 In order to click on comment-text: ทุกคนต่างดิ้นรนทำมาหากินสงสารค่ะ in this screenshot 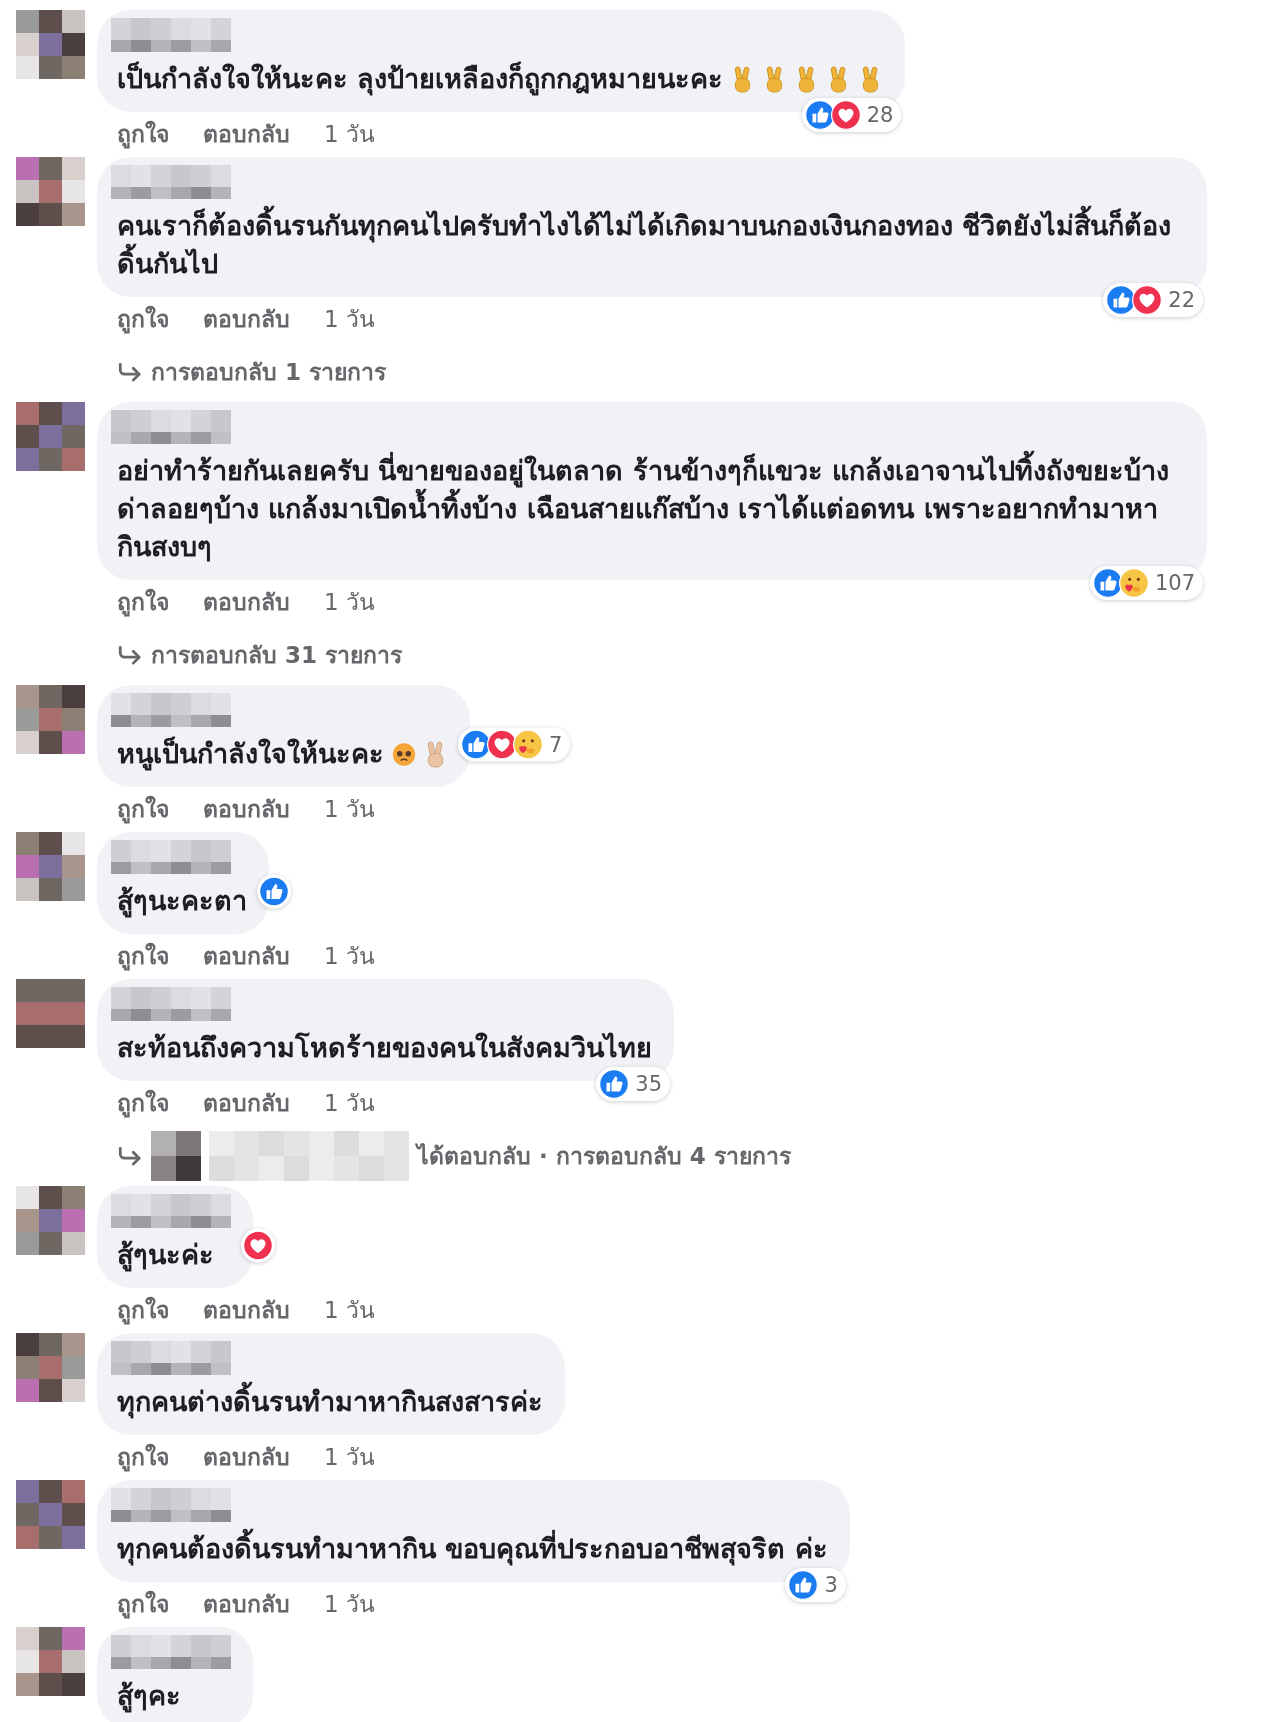, I will do `click(330, 1403)`.